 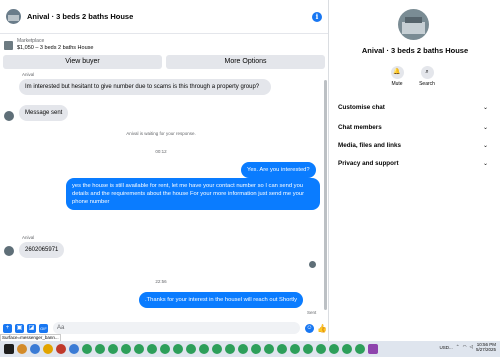 What do you see at coordinates (245, 62) in the screenshot?
I see `more-options-button: More Options` at bounding box center [245, 62].